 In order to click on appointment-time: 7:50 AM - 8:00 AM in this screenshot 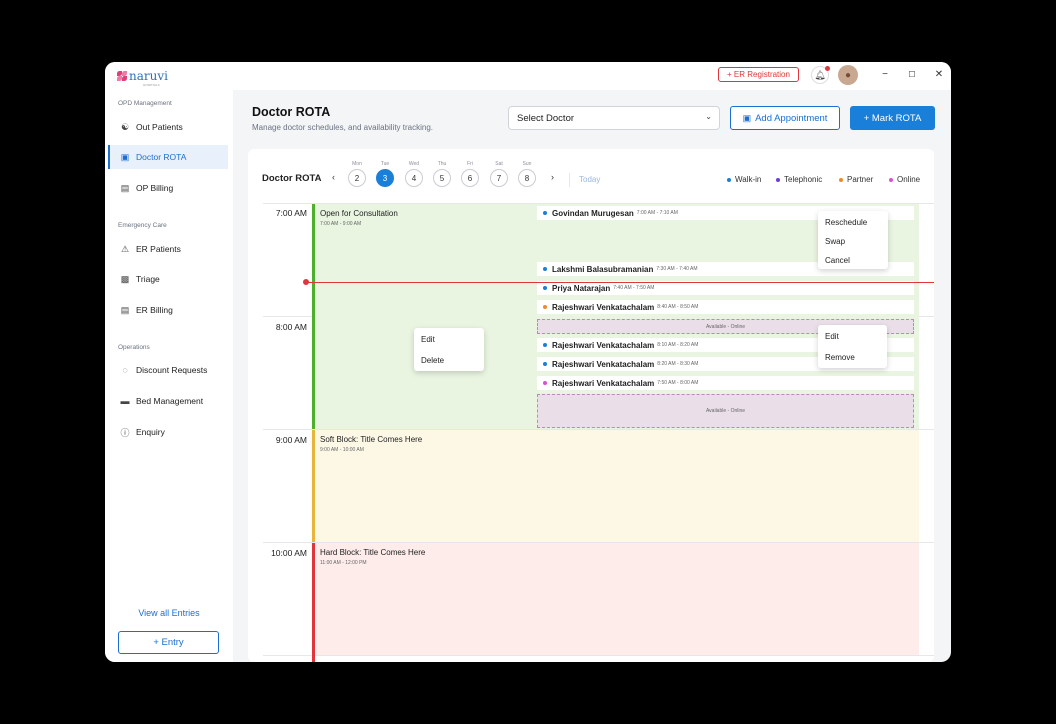, I will do `click(678, 383)`.